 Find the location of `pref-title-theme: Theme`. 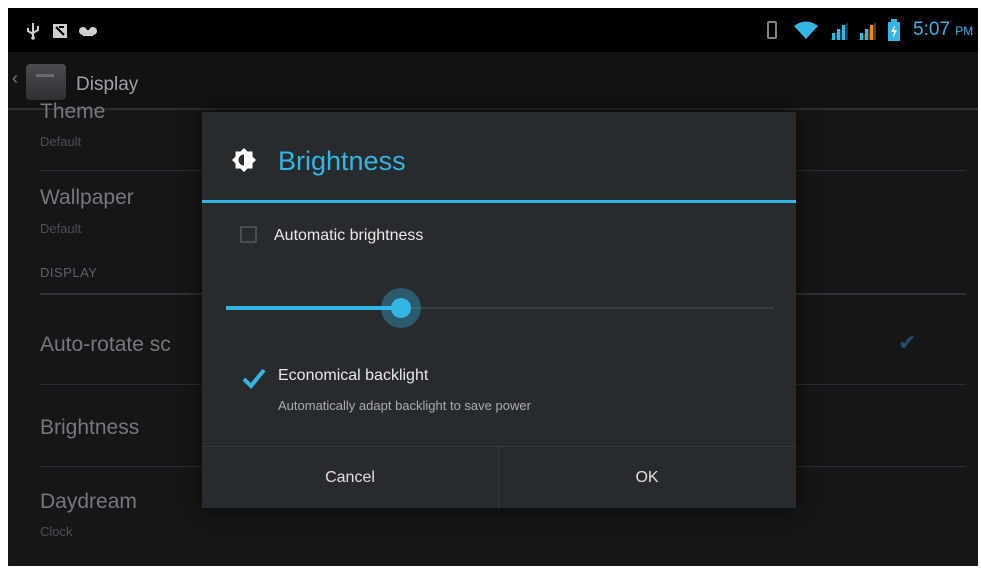

pref-title-theme: Theme is located at coordinates (72, 112).